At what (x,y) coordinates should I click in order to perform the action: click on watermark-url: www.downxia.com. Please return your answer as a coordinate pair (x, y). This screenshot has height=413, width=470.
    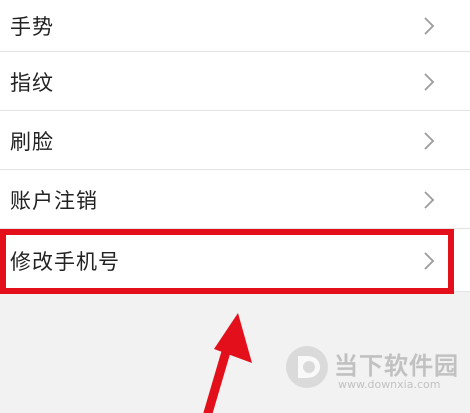
    Looking at the image, I should click on (389, 384).